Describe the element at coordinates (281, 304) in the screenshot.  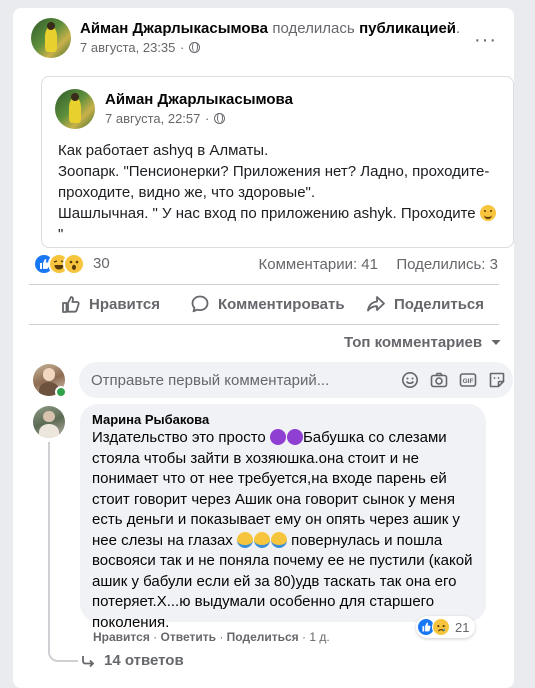
I see `comment-button-label: Комментировать` at that location.